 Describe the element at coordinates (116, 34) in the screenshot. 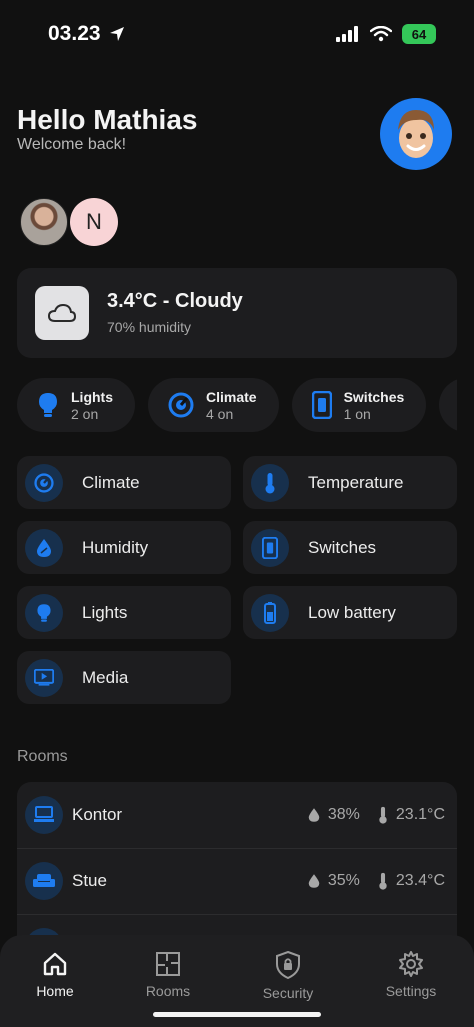

I see `location-arrow-icon` at that location.